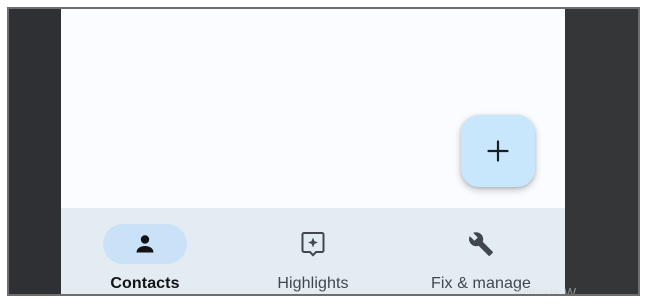  I want to click on nav-item-label: Highlights, so click(313, 283).